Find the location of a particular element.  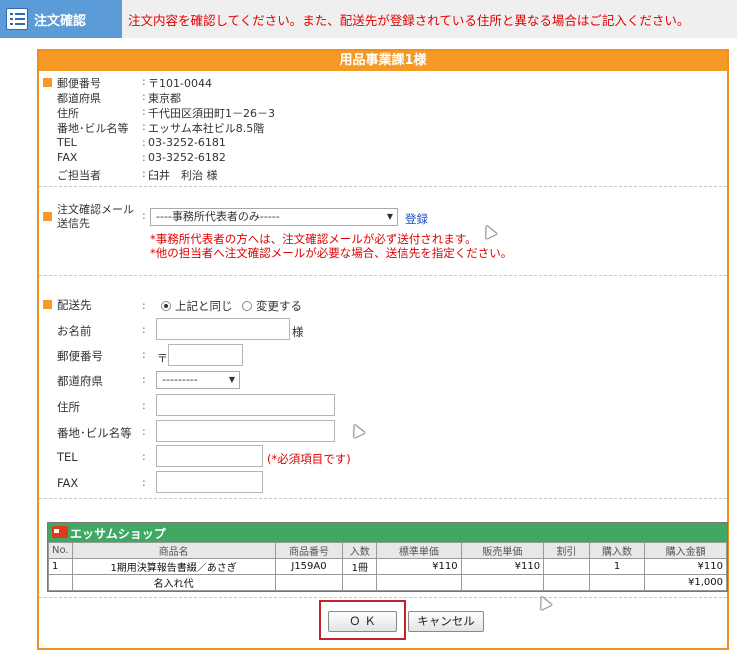

info-value-address: 千代田区須田町1－26－3 is located at coordinates (211, 113).